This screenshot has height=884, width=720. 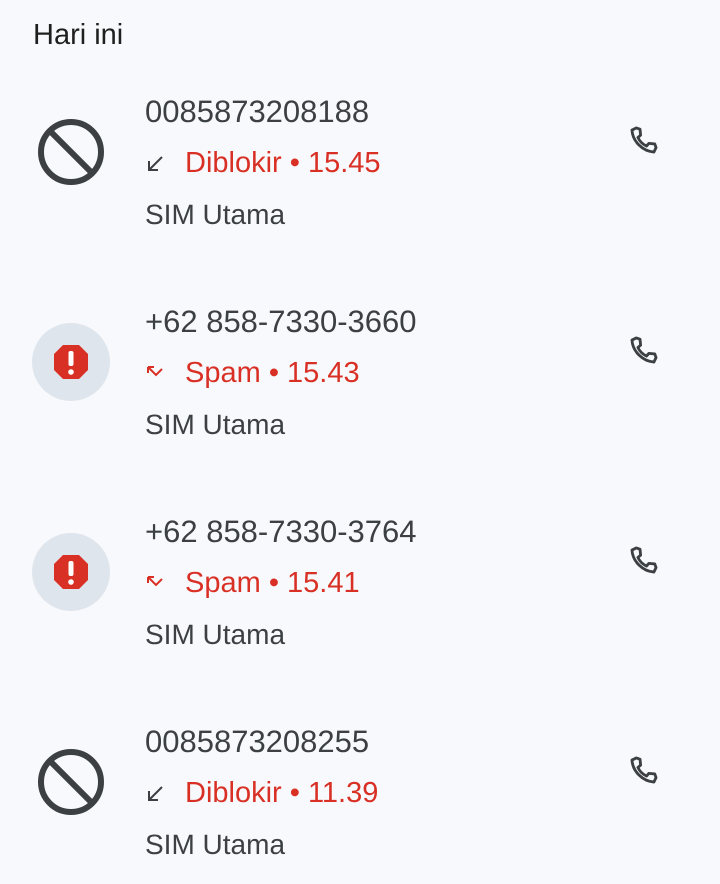 I want to click on phone-number: 0085873208188, so click(x=257, y=112).